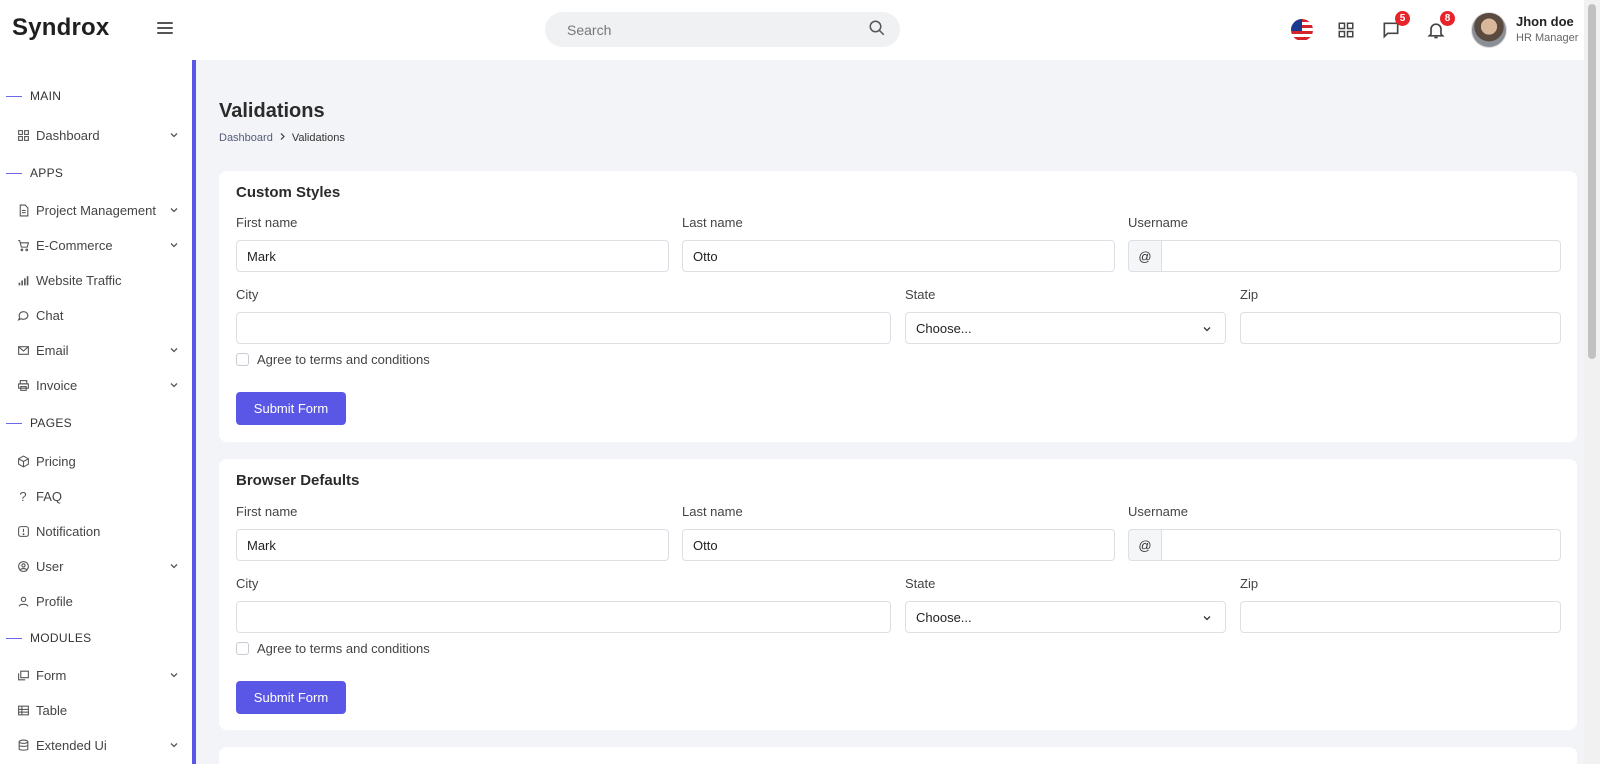 This screenshot has width=1600, height=764. I want to click on sidebar-section-apps: APPS, so click(34, 173).